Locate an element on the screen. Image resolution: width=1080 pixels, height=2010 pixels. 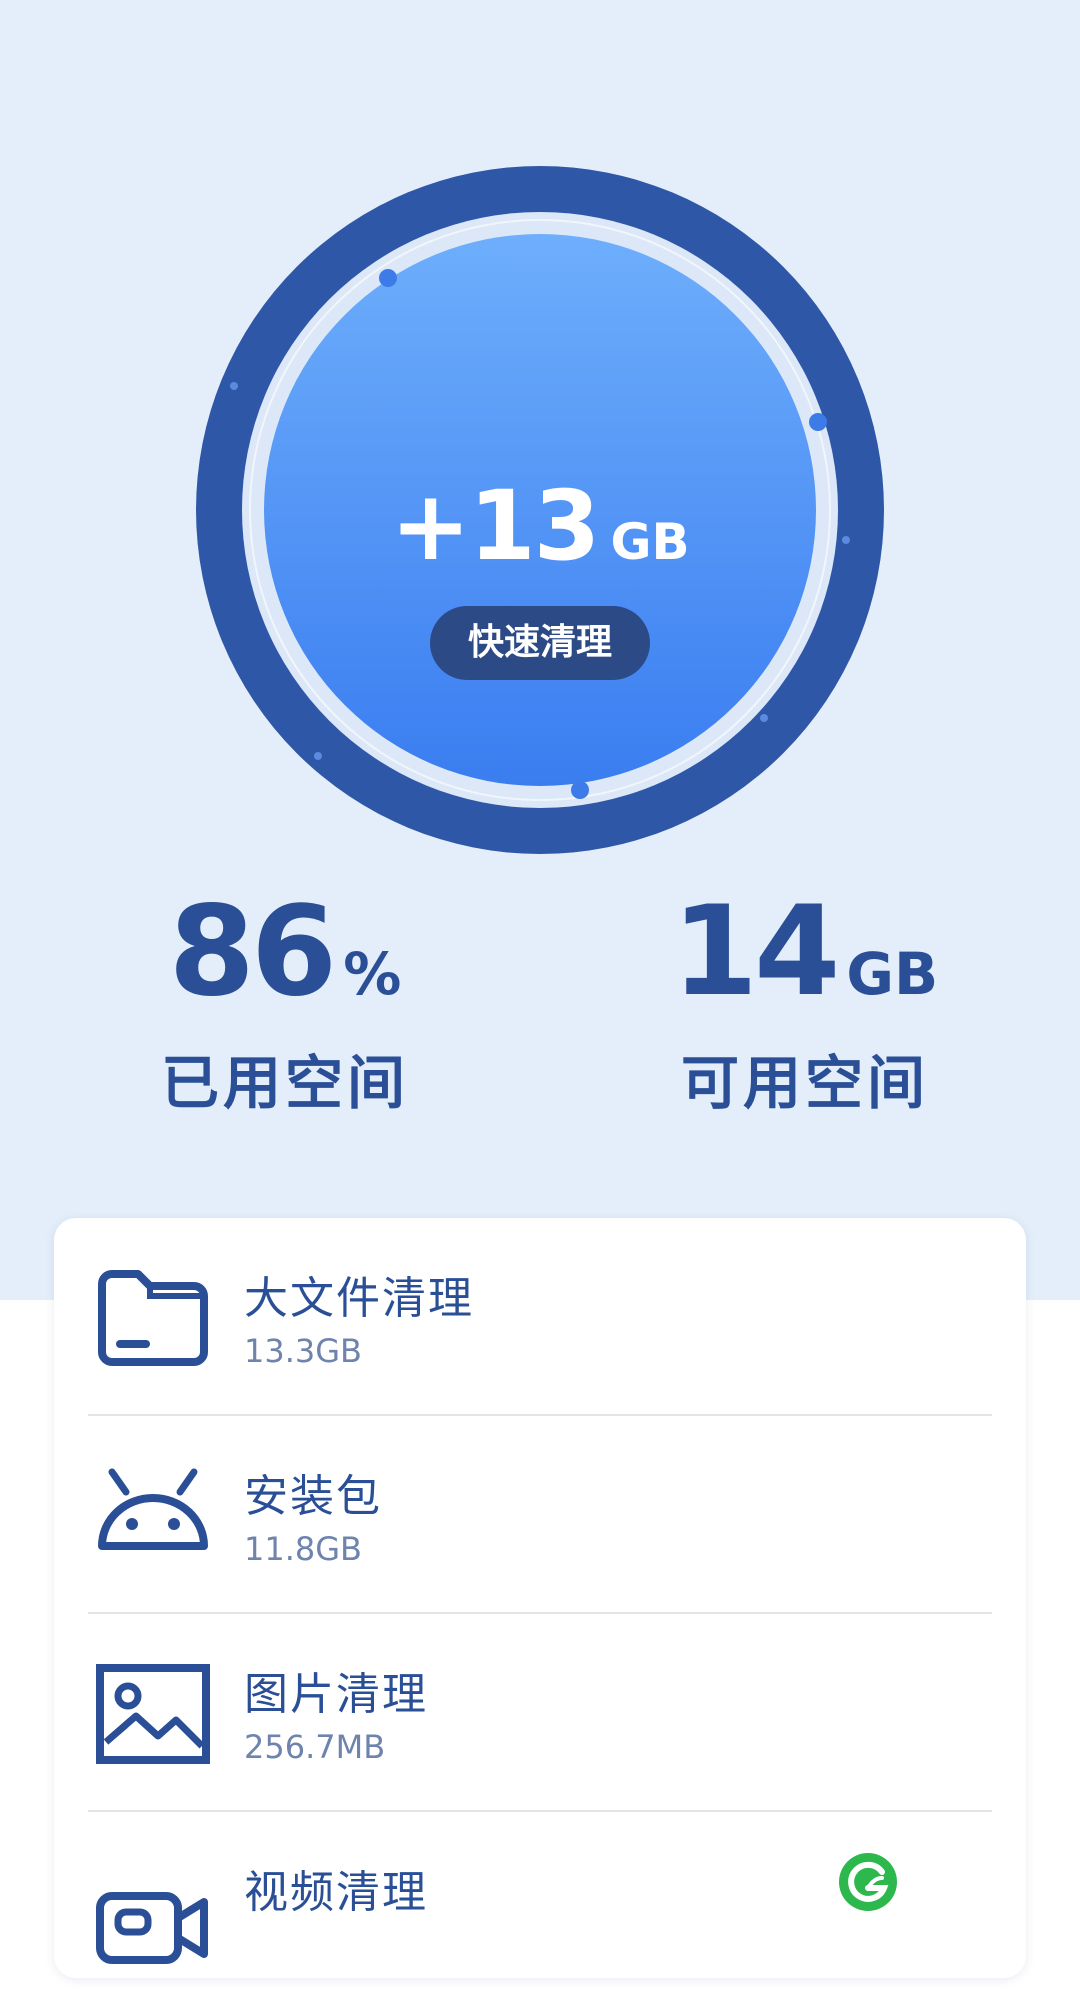
video-icon is located at coordinates (153, 1912).